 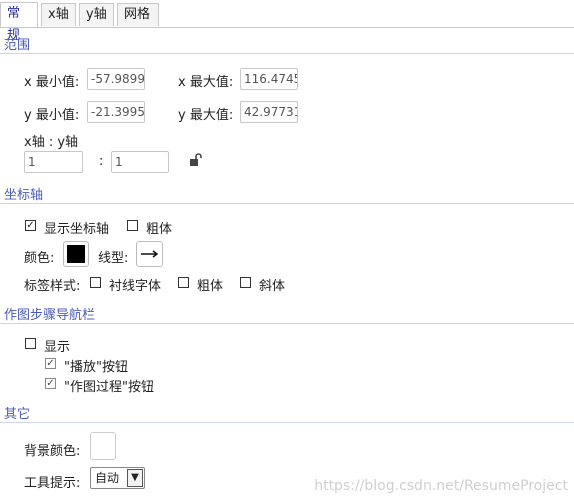 What do you see at coordinates (210, 286) in the screenshot?
I see `tick-bold-label: 粗体` at bounding box center [210, 286].